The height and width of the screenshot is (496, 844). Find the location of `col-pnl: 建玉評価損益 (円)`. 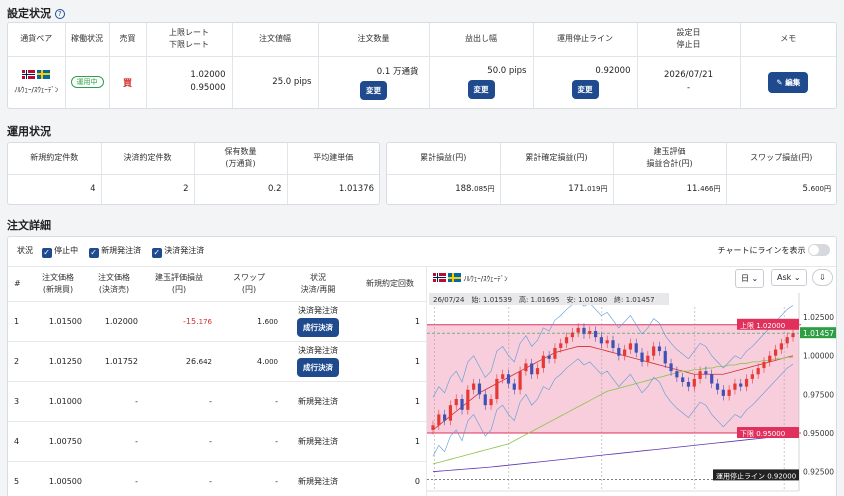

col-pnl: 建玉評価損益 (円) is located at coordinates (179, 284).